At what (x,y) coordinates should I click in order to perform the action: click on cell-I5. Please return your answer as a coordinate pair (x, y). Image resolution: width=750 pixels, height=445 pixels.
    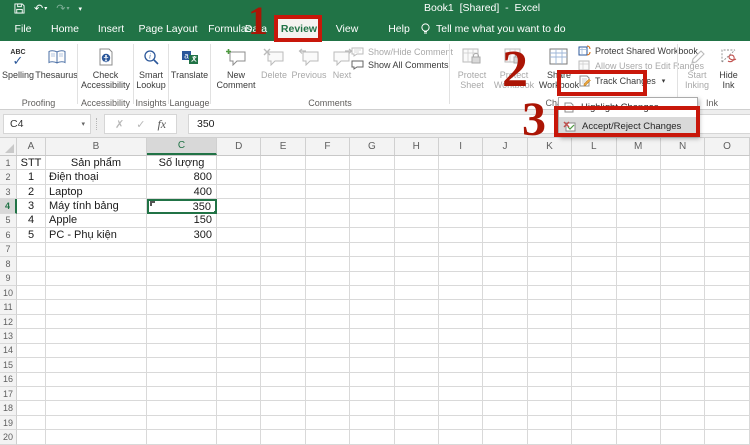
    Looking at the image, I should click on (461, 221).